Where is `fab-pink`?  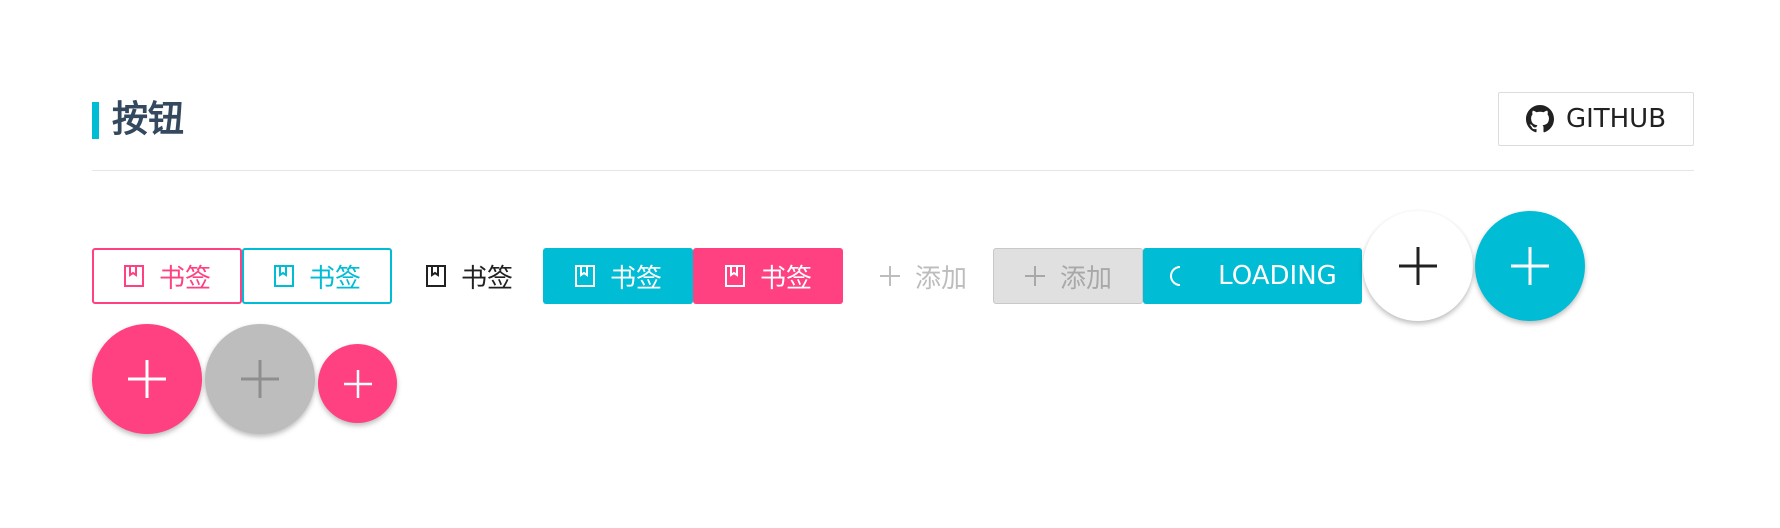 fab-pink is located at coordinates (147, 379).